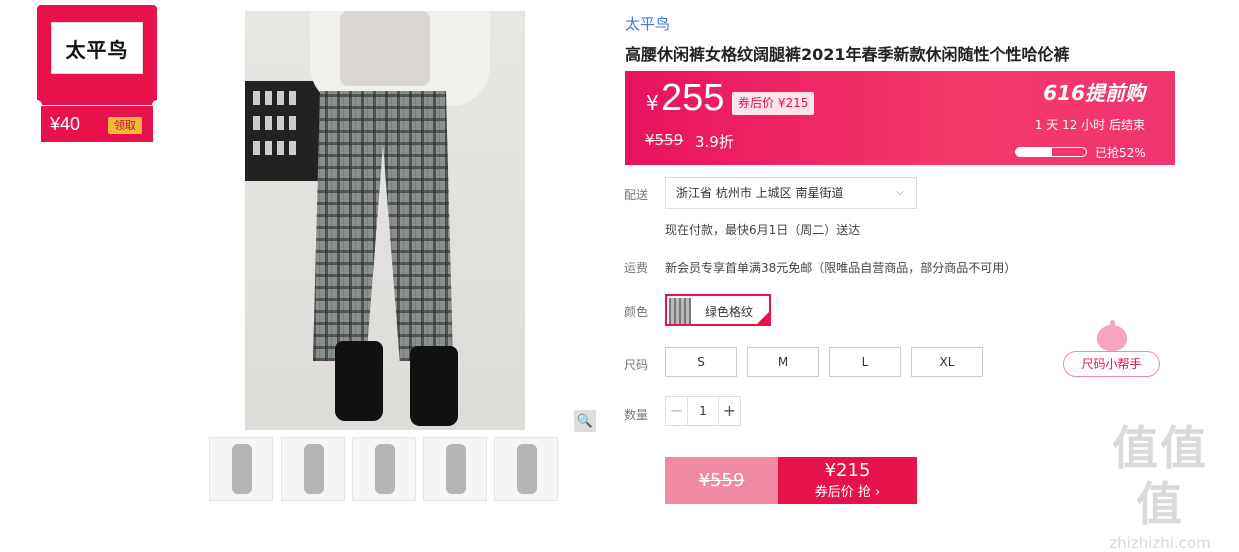 The width and height of the screenshot is (1239, 552). What do you see at coordinates (647, 23) in the screenshot?
I see `brand-link: 太平鸟` at bounding box center [647, 23].